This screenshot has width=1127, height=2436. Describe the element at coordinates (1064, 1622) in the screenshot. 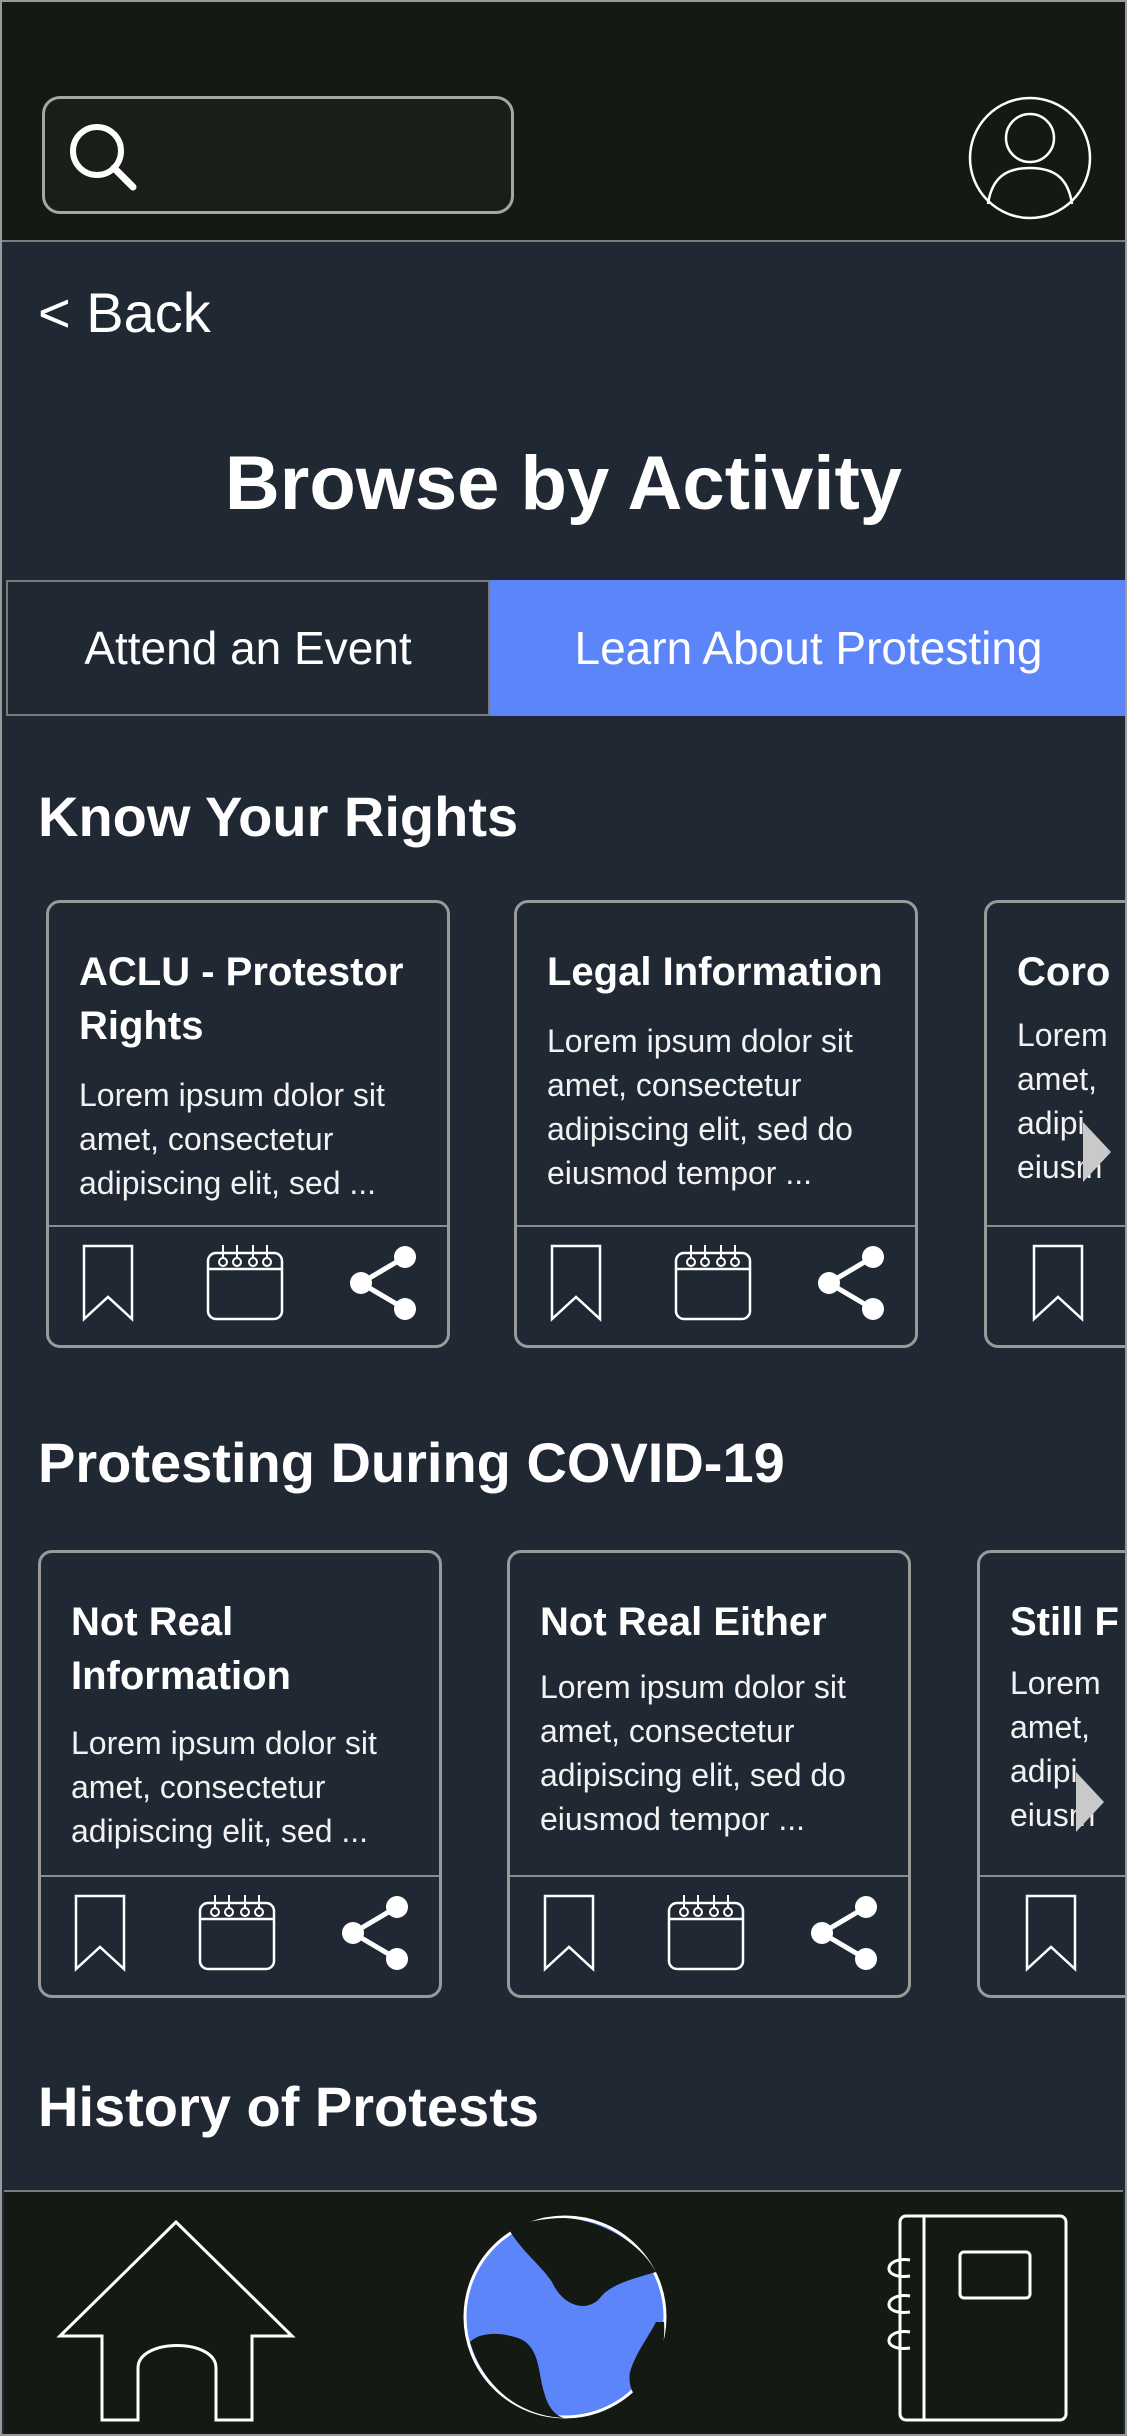

I see `card-title: Still F` at that location.